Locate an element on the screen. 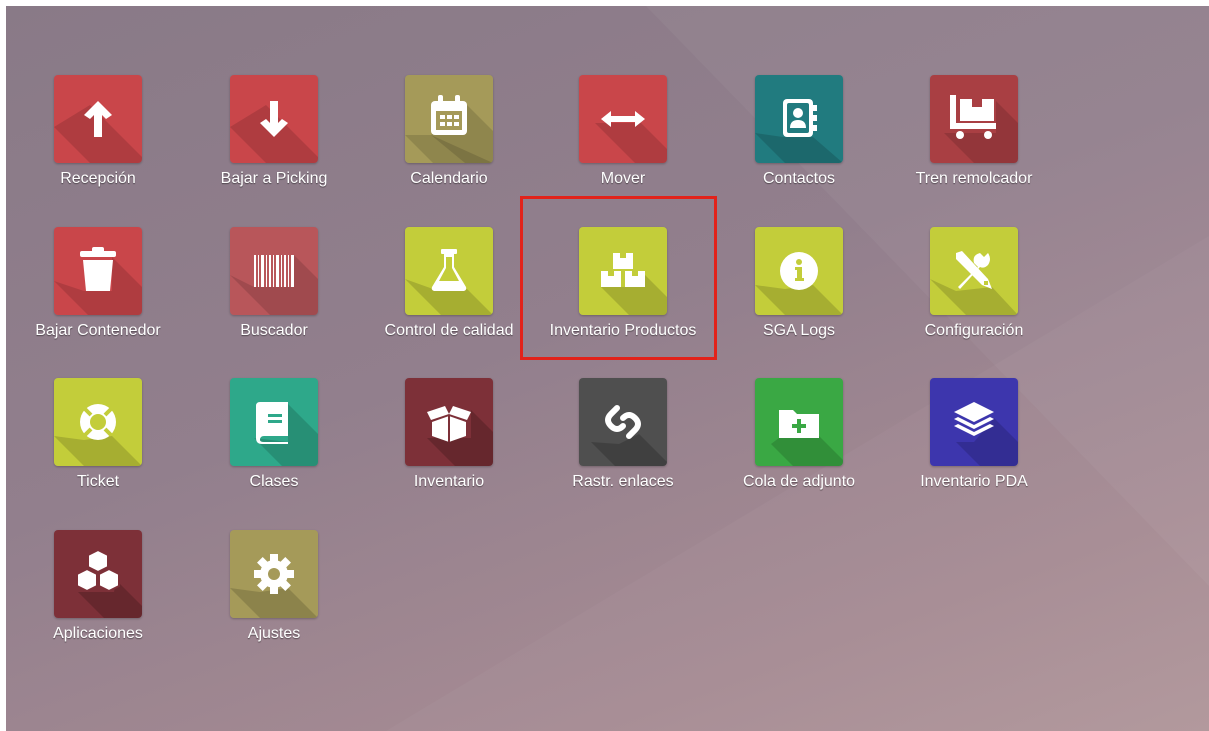 The width and height of the screenshot is (1209, 731). trash-icon is located at coordinates (98, 271).